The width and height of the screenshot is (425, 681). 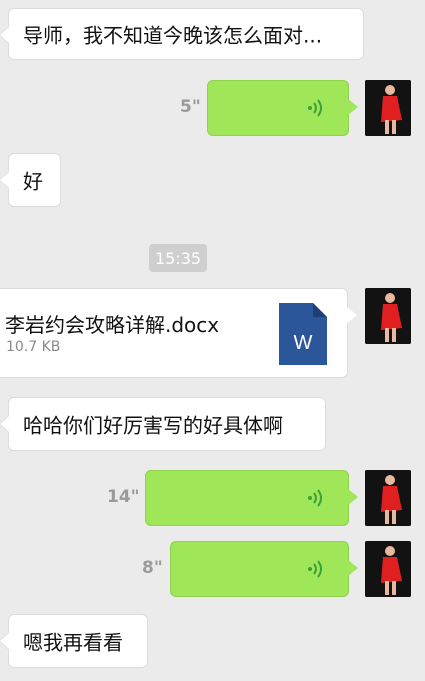 I want to click on voice-duration: 5", so click(x=190, y=107).